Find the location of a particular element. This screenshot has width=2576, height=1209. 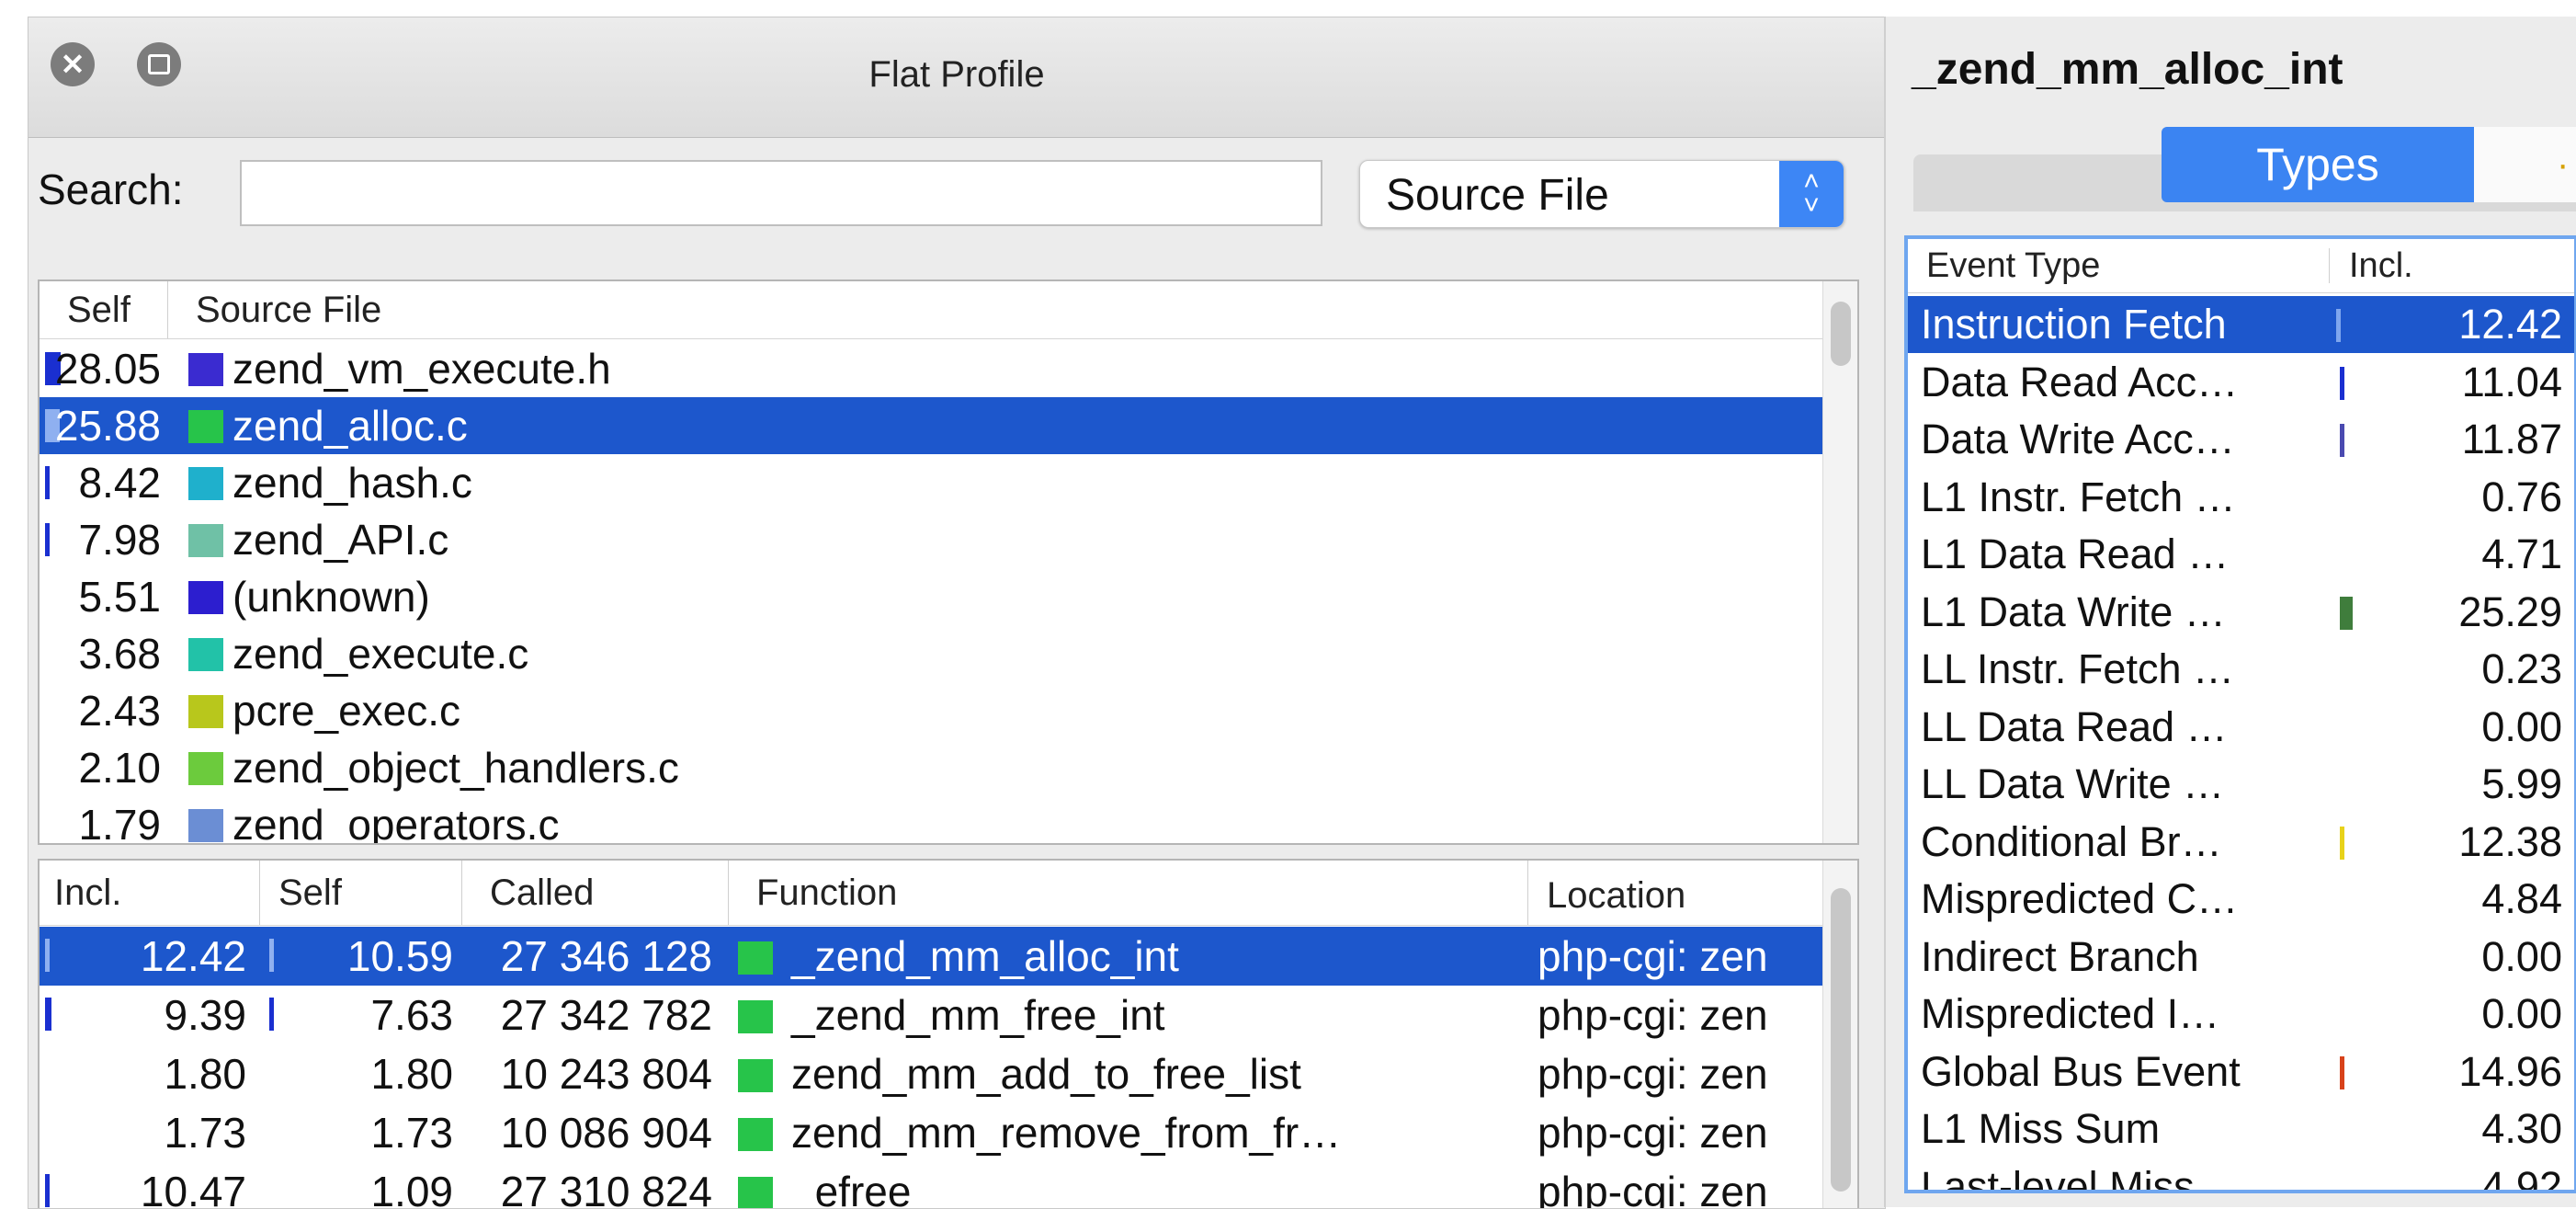

event-row: L1 Data Read … 4.71 is located at coordinates (2241, 554).